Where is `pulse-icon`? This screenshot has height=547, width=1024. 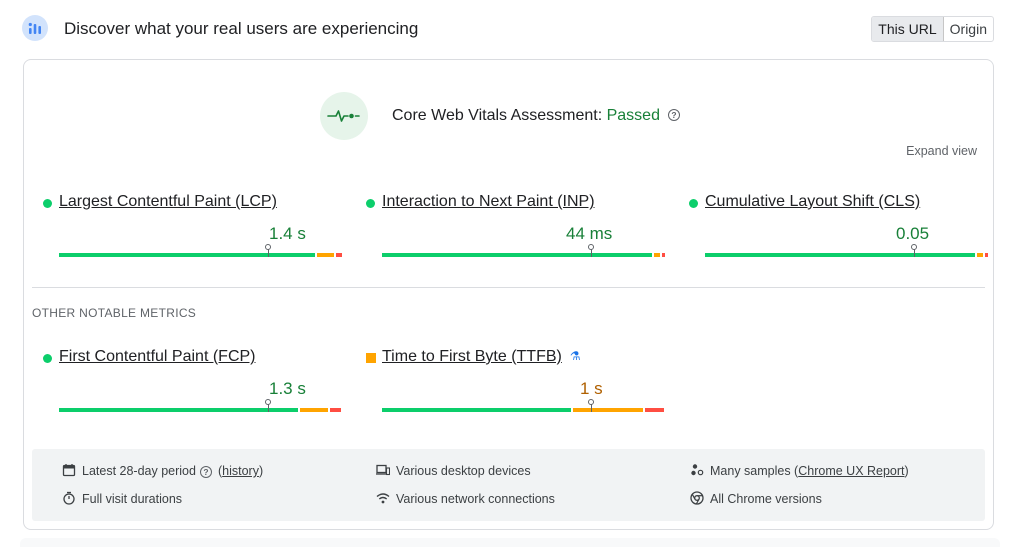
pulse-icon is located at coordinates (343, 116).